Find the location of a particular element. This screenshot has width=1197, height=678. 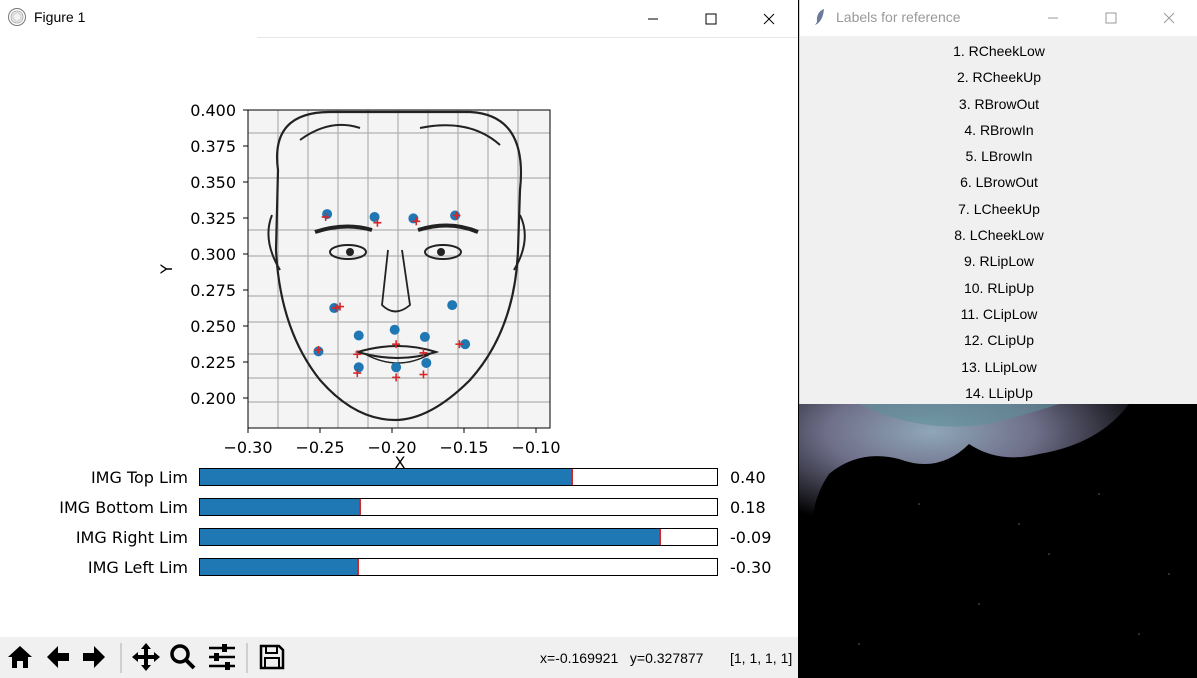

minimize-button is located at coordinates (653, 18).